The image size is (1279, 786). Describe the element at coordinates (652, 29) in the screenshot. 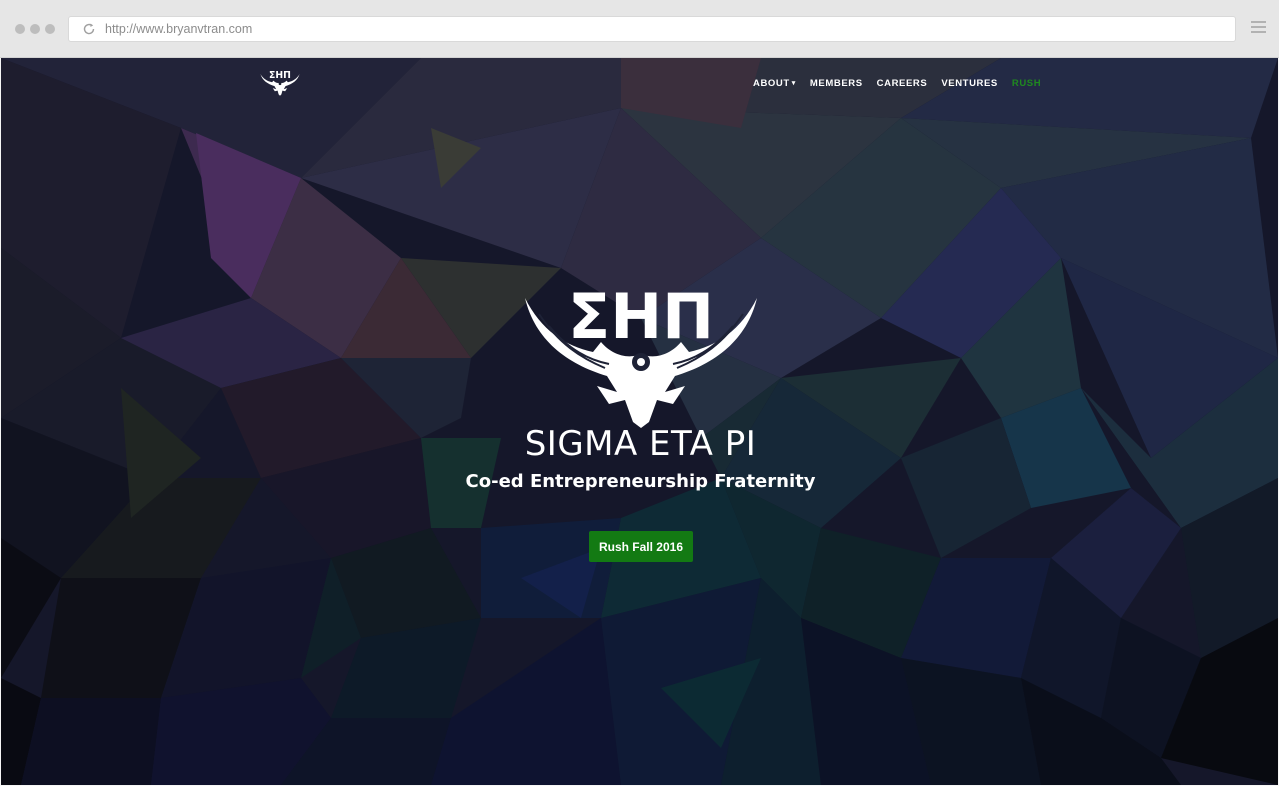

I see `address-bar: http://www.bryanvtran.com` at that location.